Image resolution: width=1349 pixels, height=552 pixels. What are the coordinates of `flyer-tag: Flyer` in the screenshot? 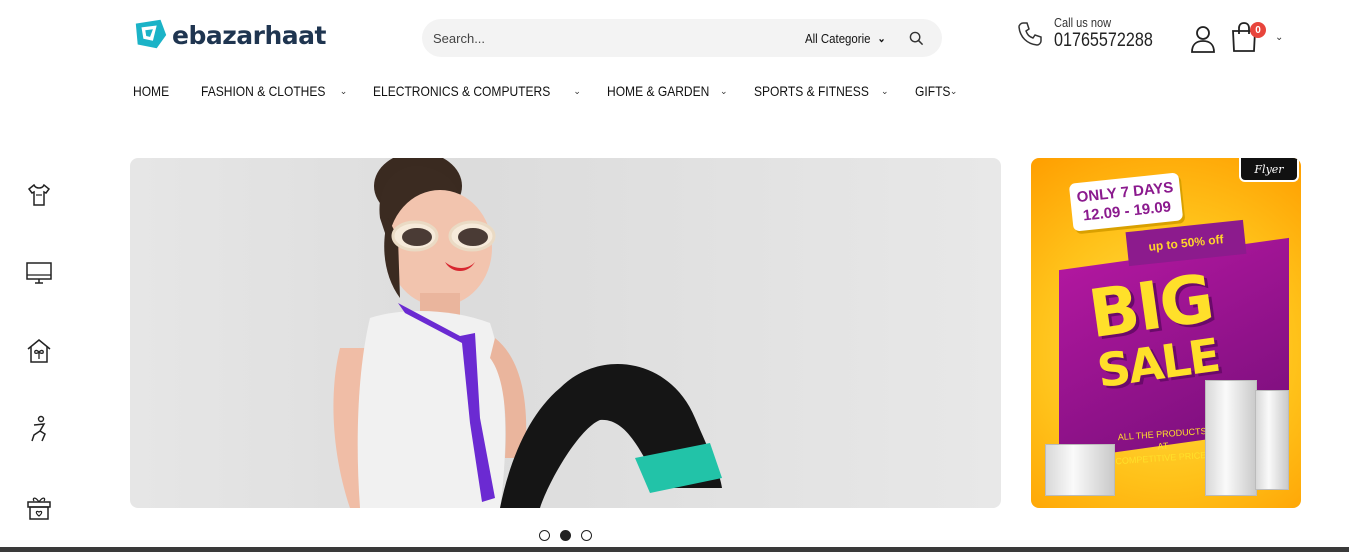 It's located at (1269, 170).